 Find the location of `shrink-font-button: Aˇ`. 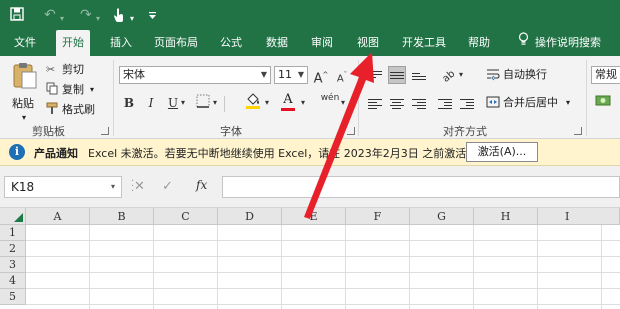

shrink-font-button: Aˇ is located at coordinates (342, 75).